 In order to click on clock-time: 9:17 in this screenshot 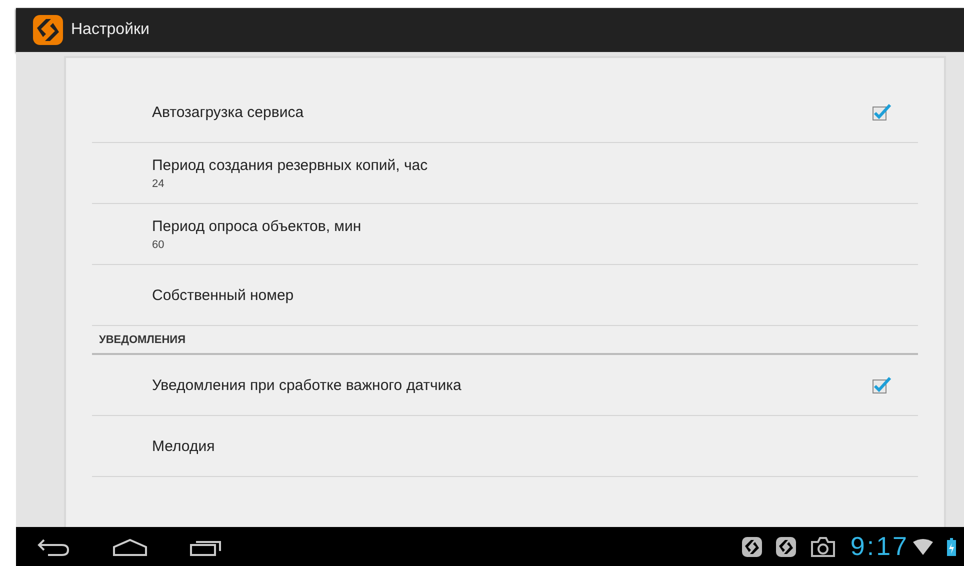, I will do `click(879, 546)`.